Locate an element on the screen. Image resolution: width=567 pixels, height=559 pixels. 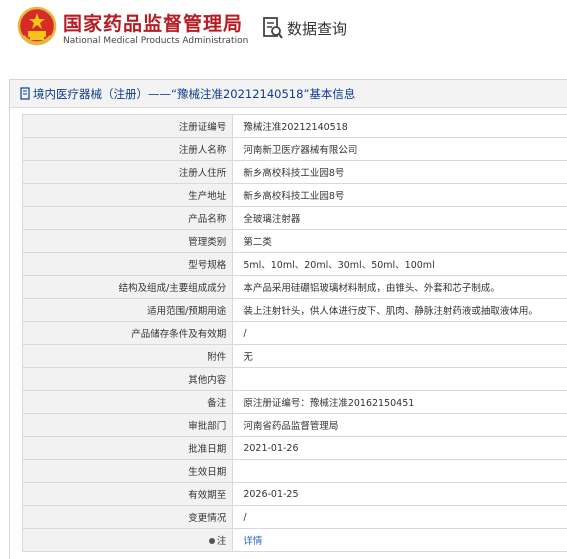
document-icon is located at coordinates (25, 93).